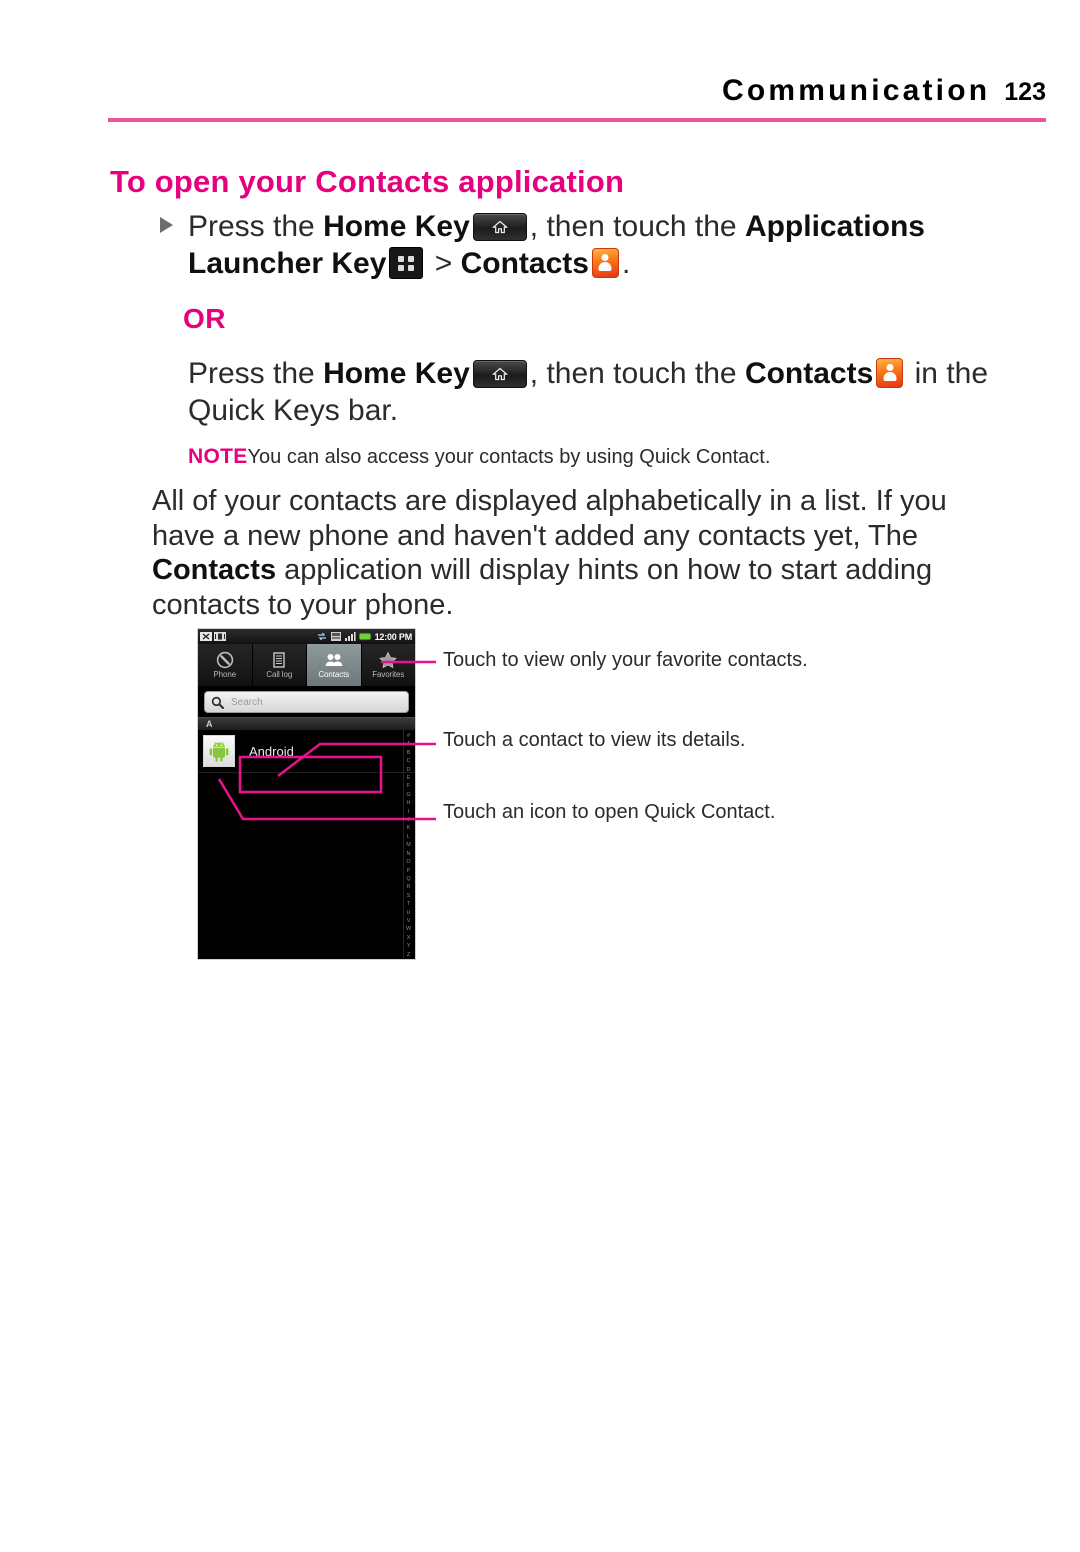  Describe the element at coordinates (408, 795) in the screenshot. I see `alphabet-index-char: G` at that location.